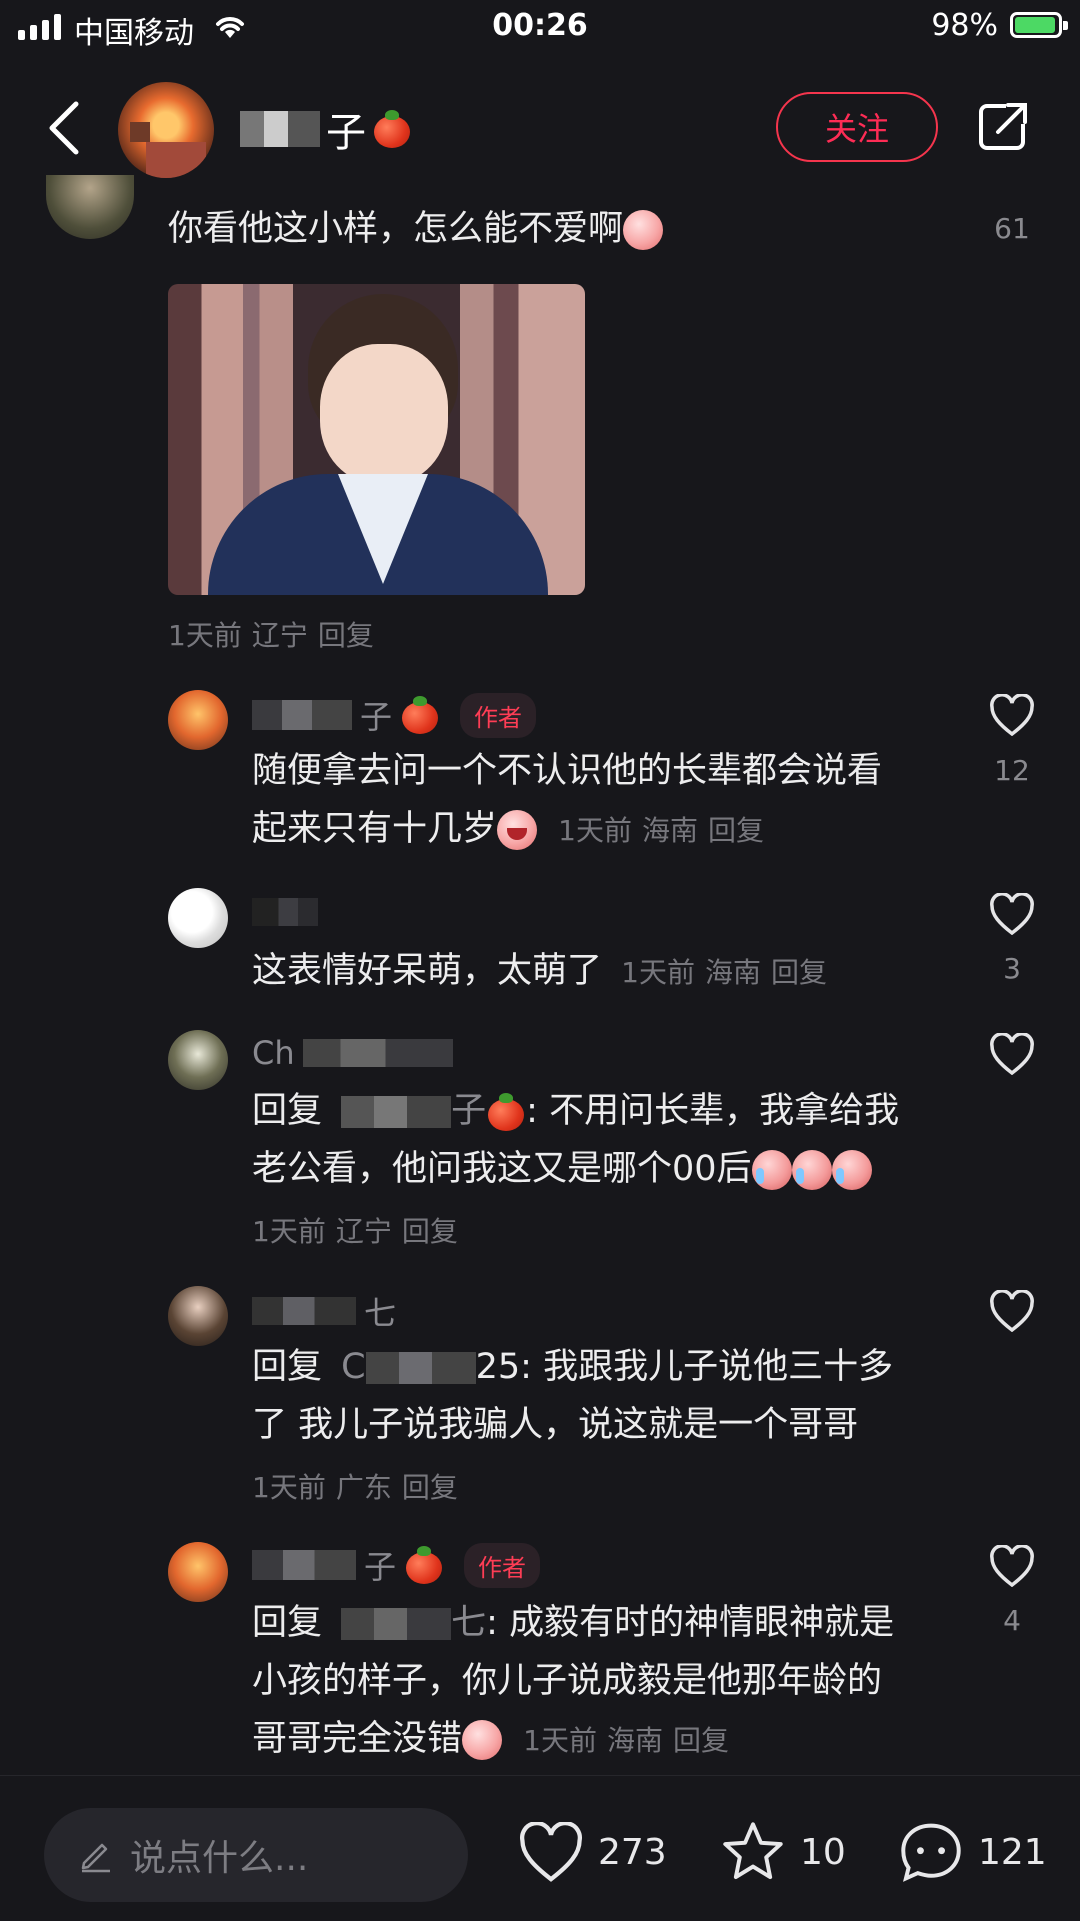 Image resolution: width=1080 pixels, height=1921 pixels. I want to click on comment-text: 你看他这小样，怎么能不爱啊, so click(416, 229).